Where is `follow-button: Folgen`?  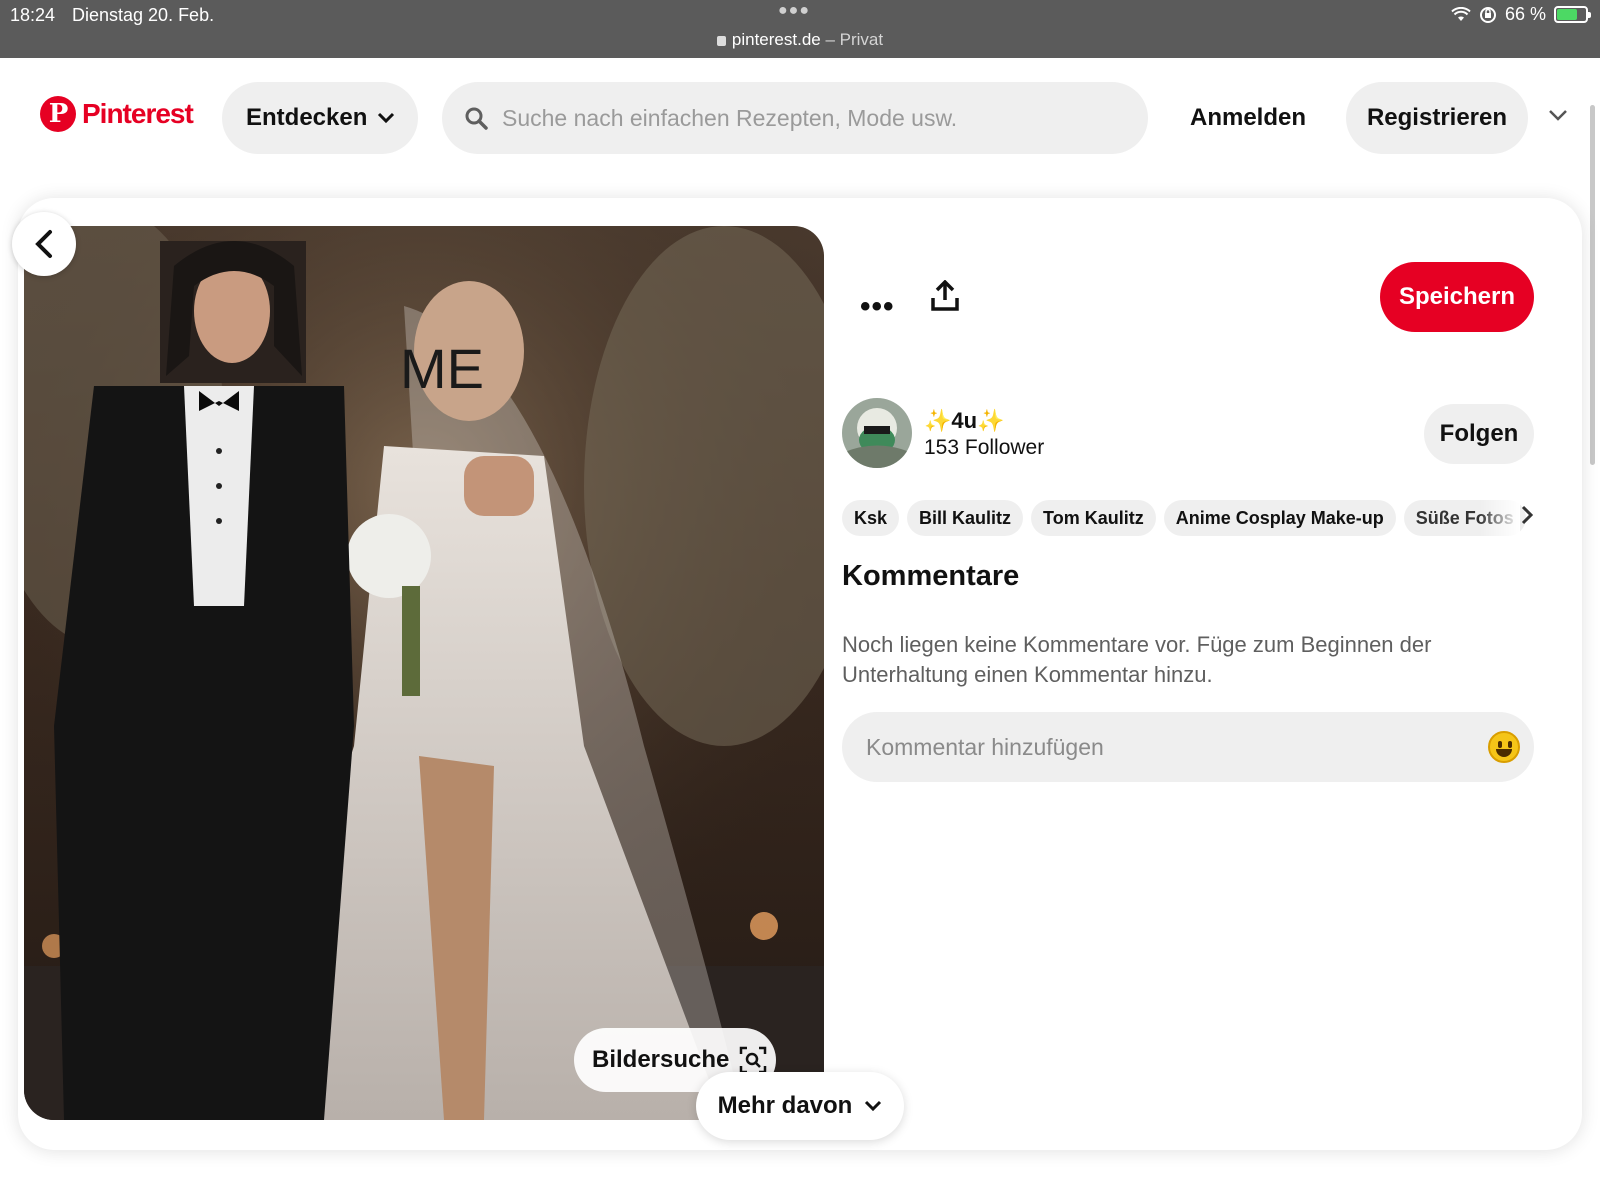 follow-button: Folgen is located at coordinates (1479, 434).